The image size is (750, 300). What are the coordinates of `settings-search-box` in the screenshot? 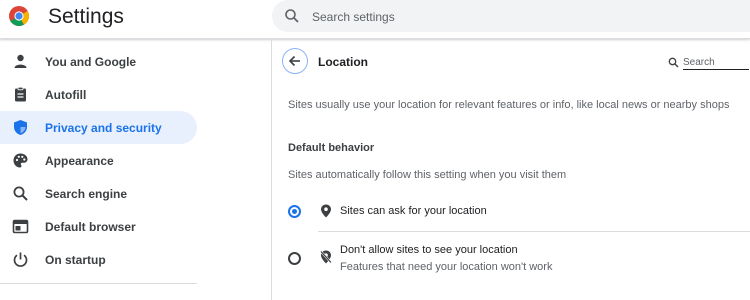 It's located at (511, 16).